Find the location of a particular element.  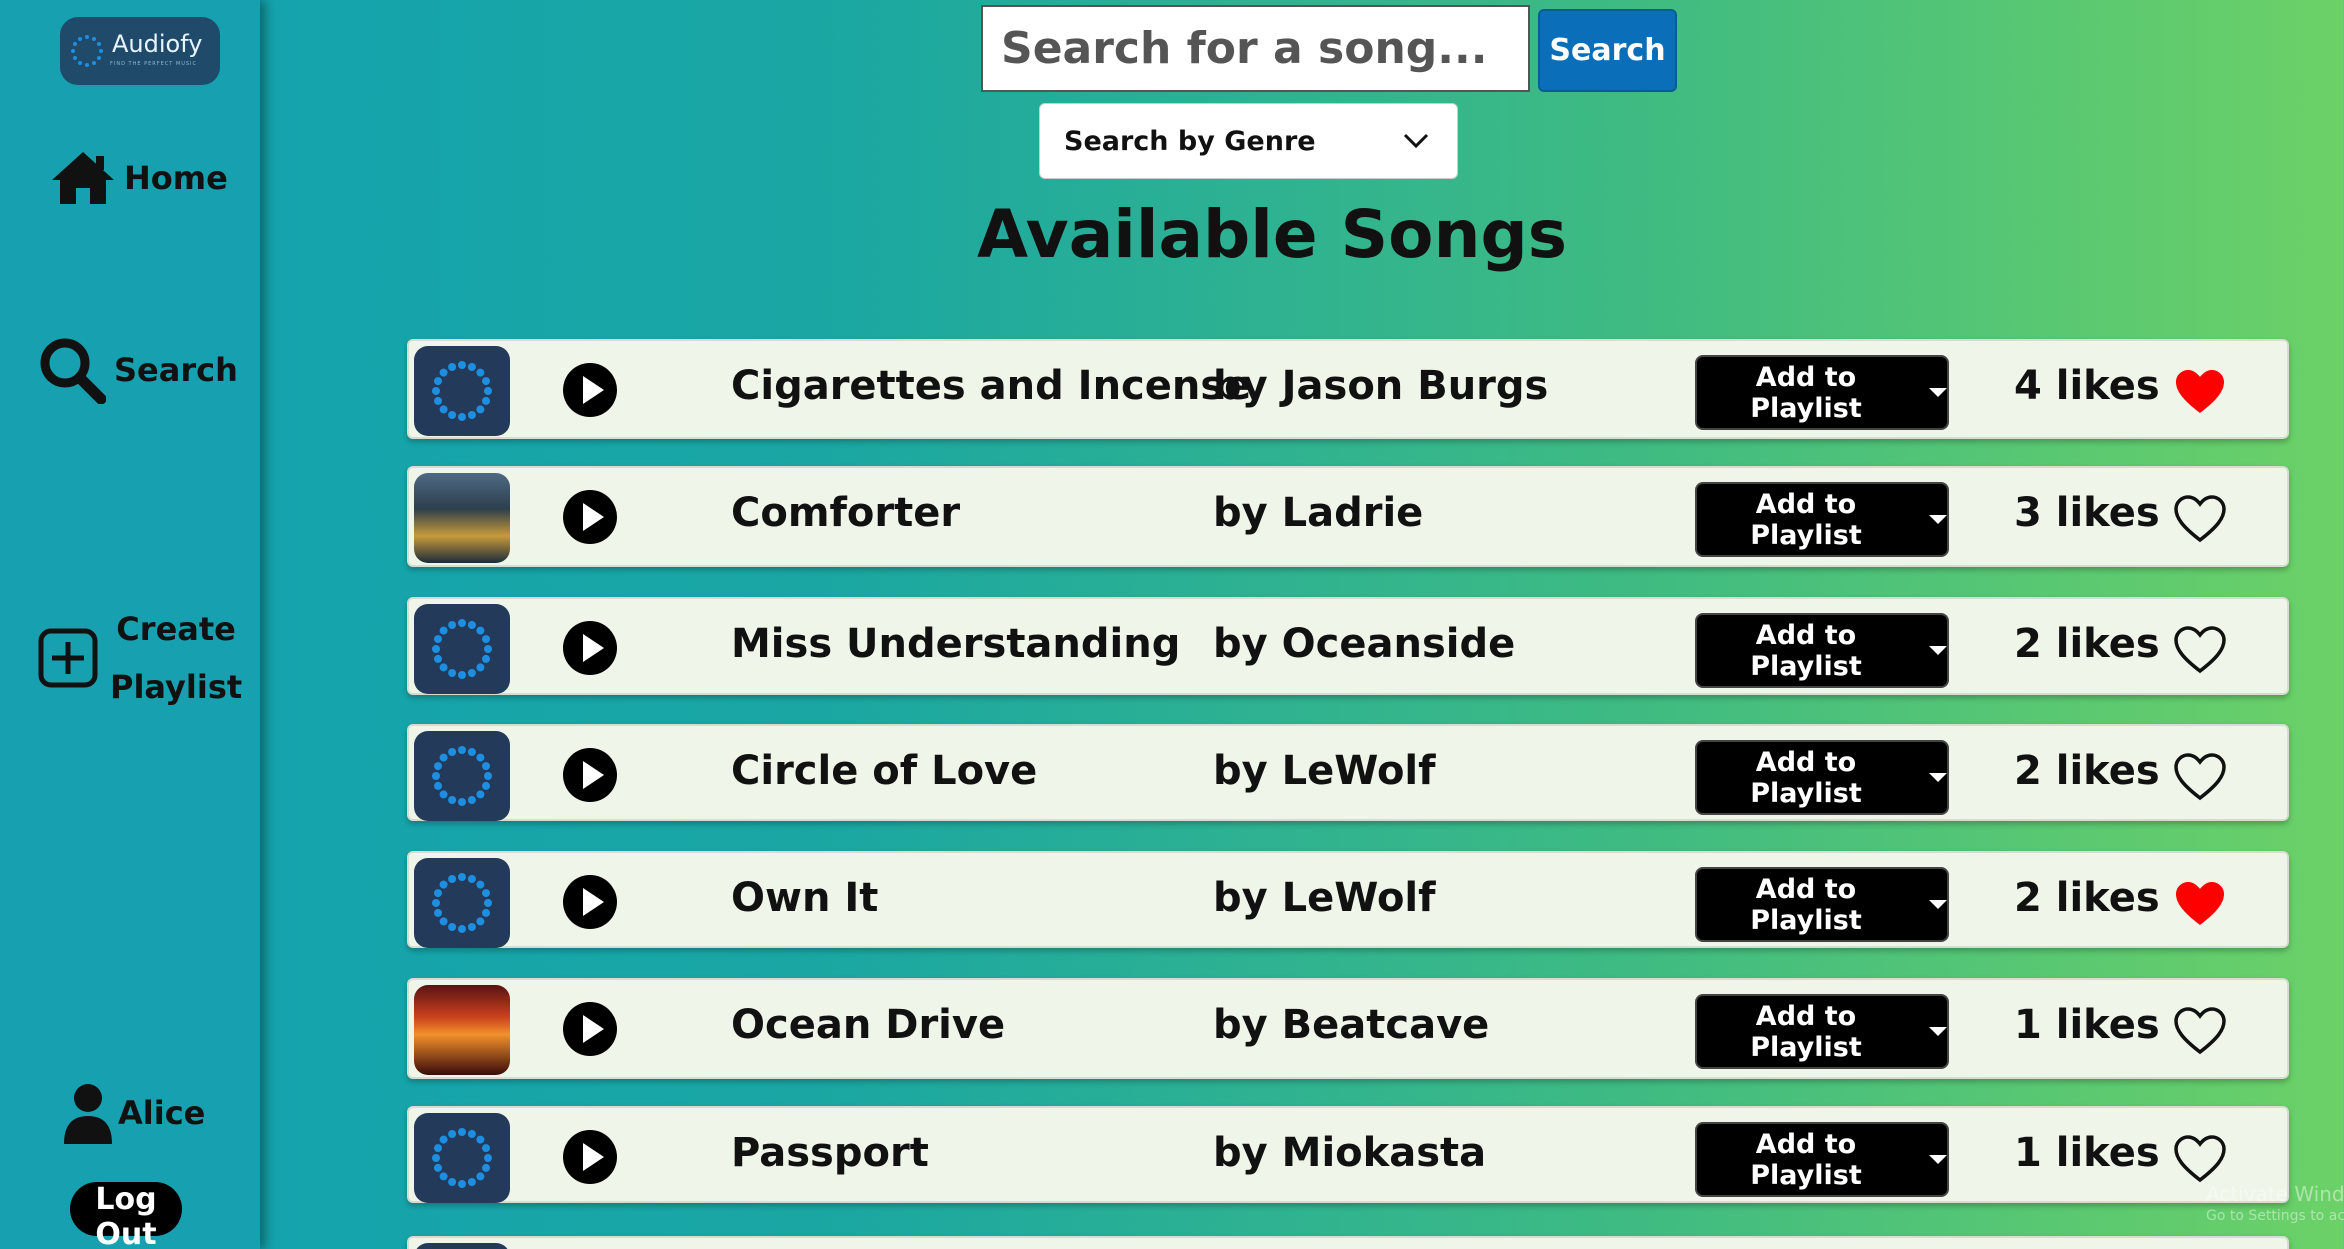

song-artist: by Ladrie is located at coordinates (1318, 513).